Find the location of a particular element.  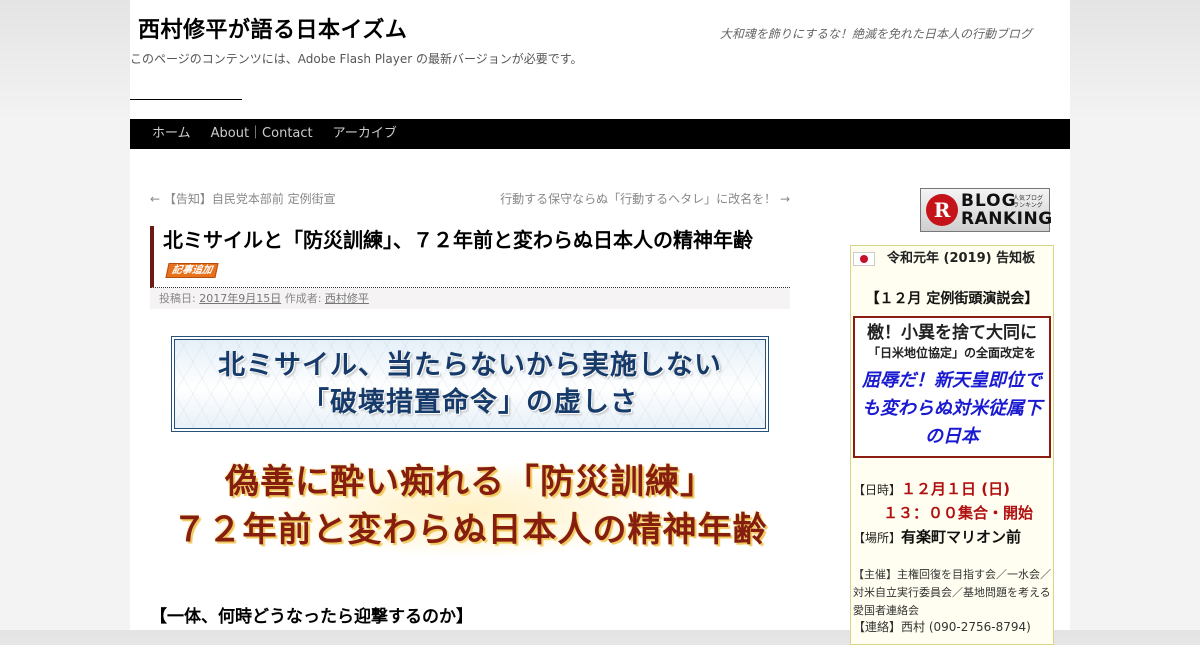

nav-item-about-contact: About｜Contact is located at coordinates (262, 134).